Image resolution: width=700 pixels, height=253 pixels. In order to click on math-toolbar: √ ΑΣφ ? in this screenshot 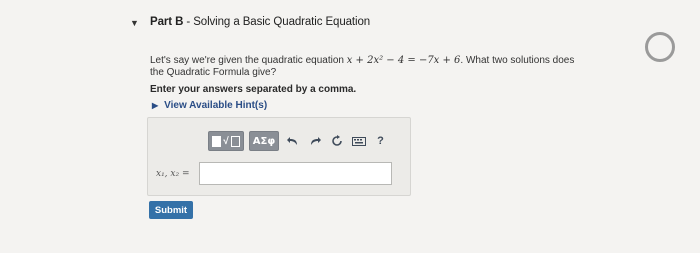, I will do `click(301, 141)`.